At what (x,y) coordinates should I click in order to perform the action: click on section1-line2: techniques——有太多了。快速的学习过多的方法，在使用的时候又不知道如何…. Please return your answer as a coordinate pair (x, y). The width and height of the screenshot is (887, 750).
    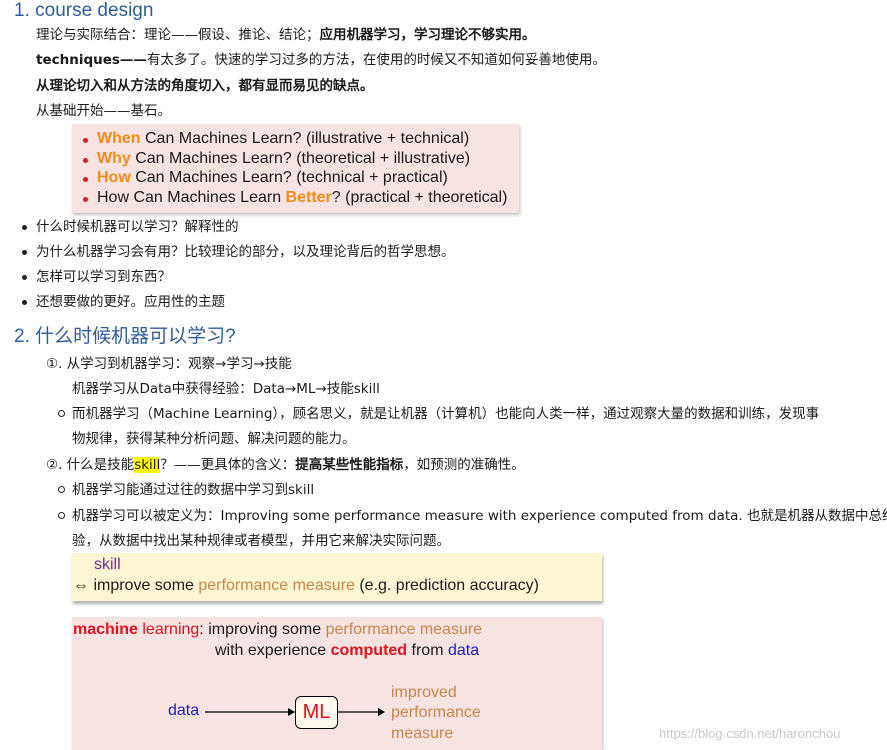
    Looking at the image, I should click on (321, 60).